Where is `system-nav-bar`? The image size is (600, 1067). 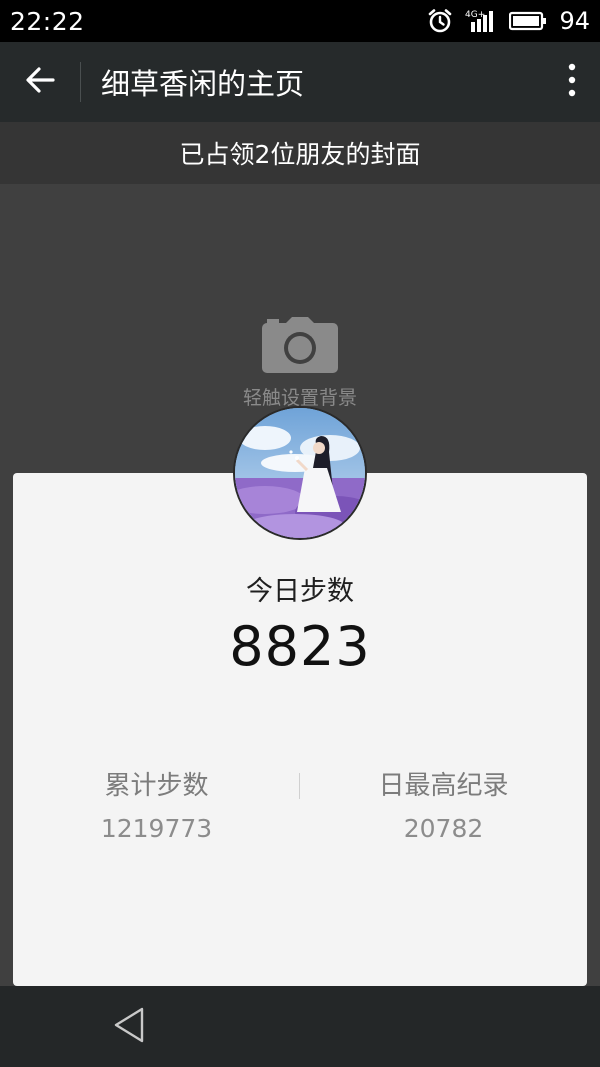 system-nav-bar is located at coordinates (300, 1026).